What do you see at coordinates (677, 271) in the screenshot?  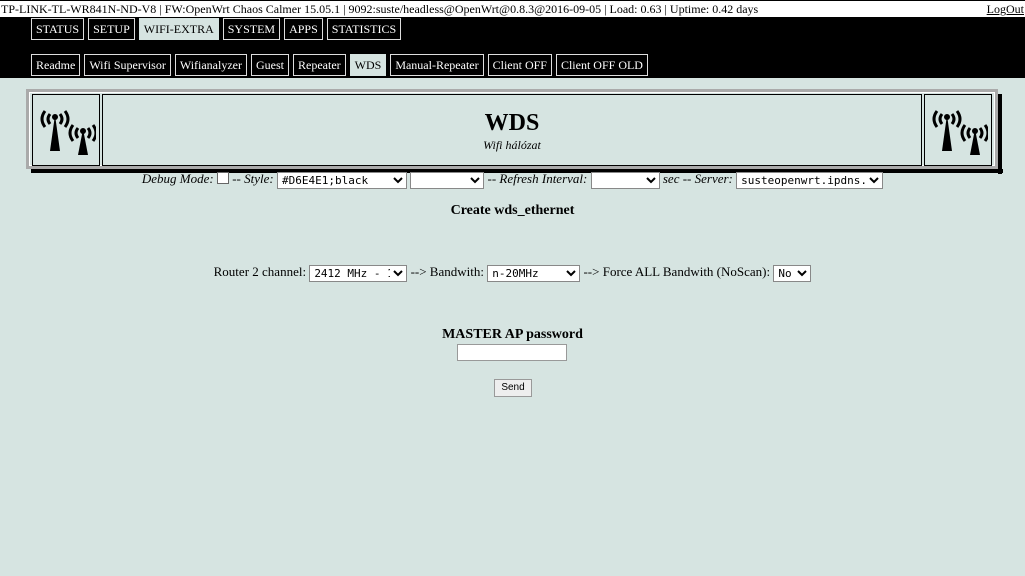 I see `force-label: --> Force ALL Bandwith (NoScan):` at bounding box center [677, 271].